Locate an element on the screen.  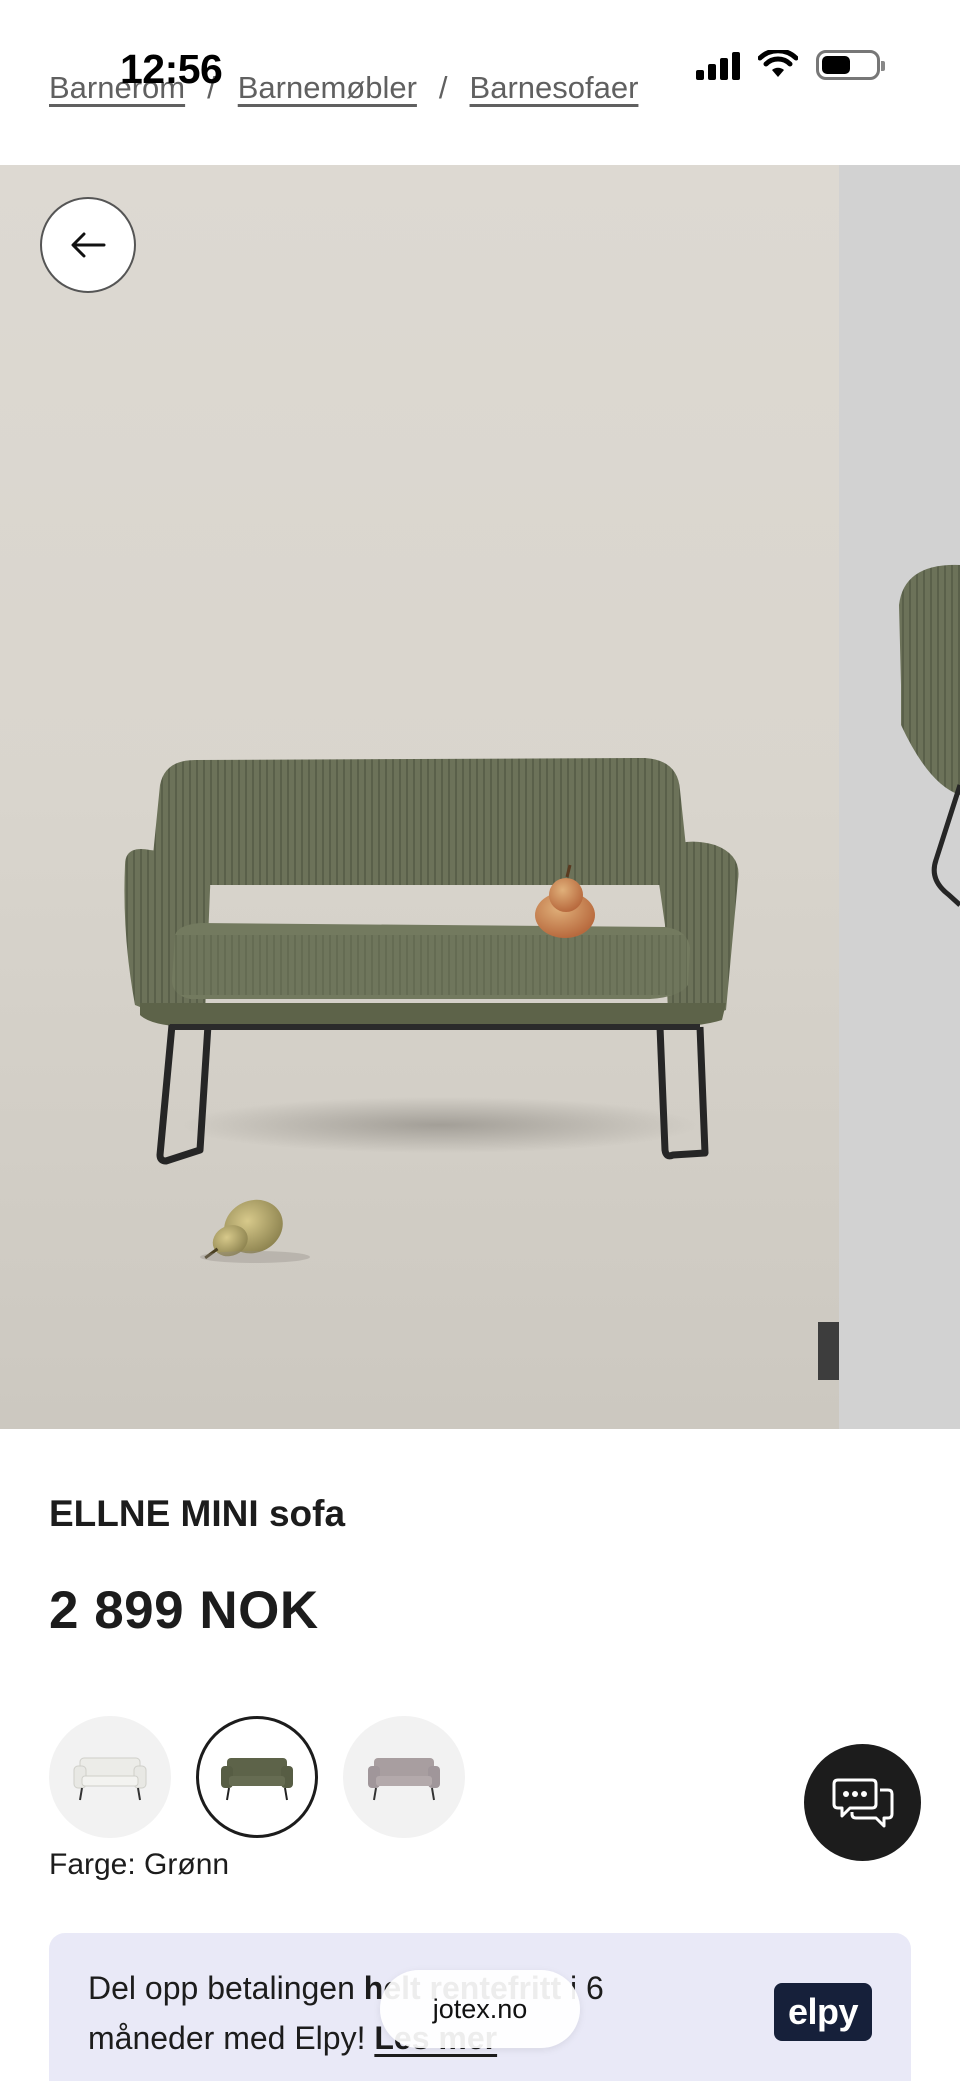
chat-button is located at coordinates (862, 1802).